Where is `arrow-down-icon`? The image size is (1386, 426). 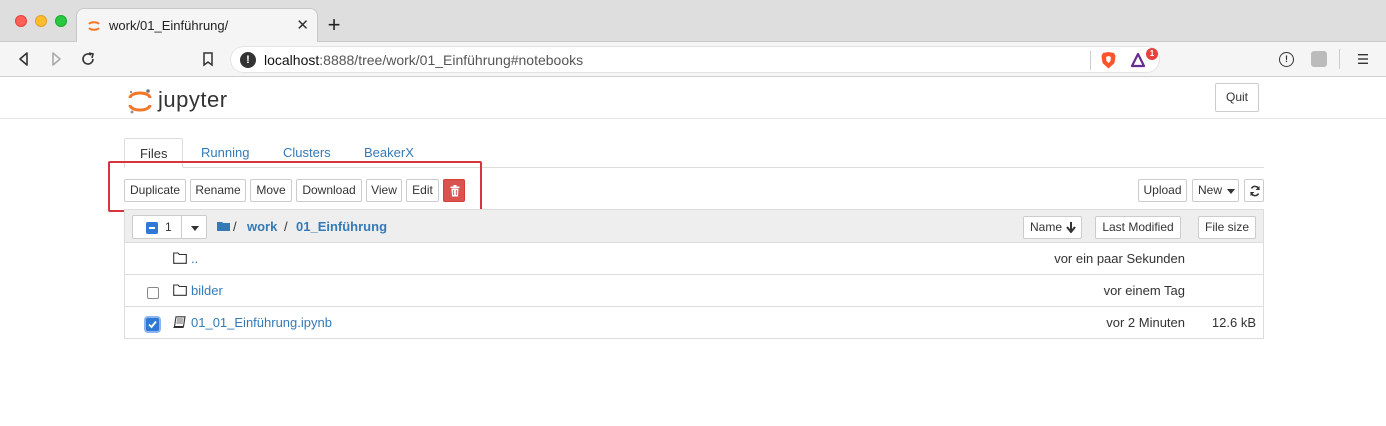
arrow-down-icon is located at coordinates (1071, 227).